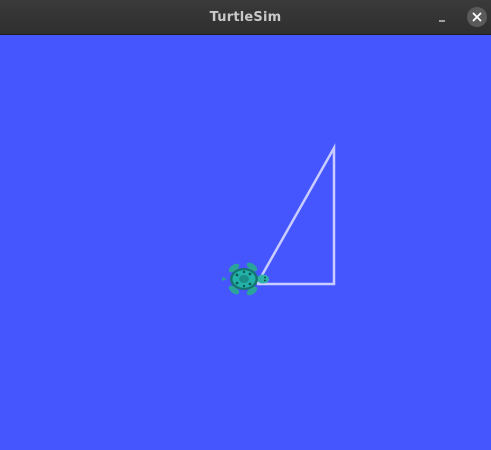 The height and width of the screenshot is (450, 491). I want to click on canvas-drawing, so click(279, 219).